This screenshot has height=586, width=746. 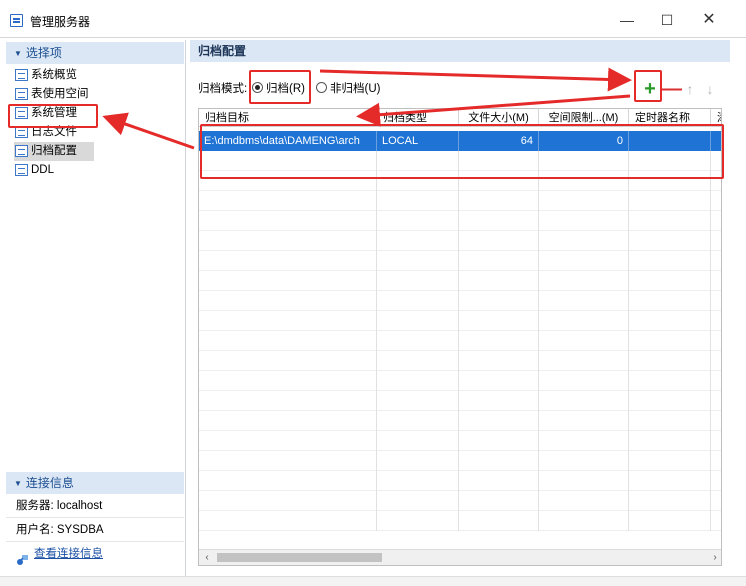 What do you see at coordinates (460, 557) in the screenshot?
I see `horizontal-scrollbar: ‹ ›` at bounding box center [460, 557].